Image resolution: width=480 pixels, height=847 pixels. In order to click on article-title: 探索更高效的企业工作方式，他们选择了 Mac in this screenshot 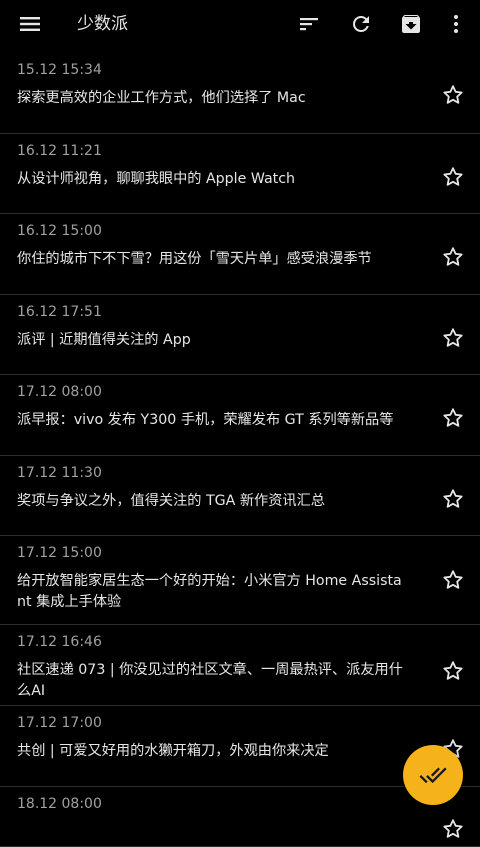, I will do `click(161, 98)`.